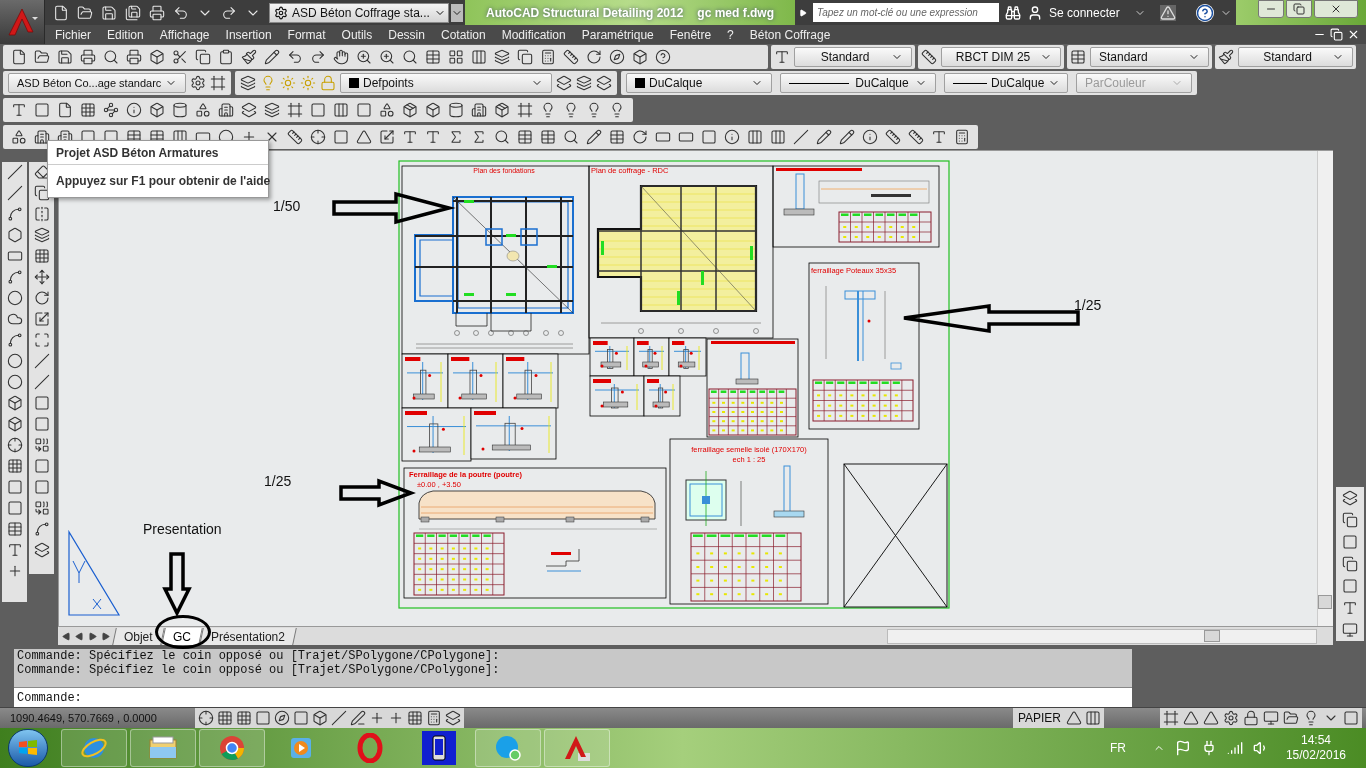 The image size is (1366, 768). I want to click on menu-item: Edition, so click(125, 34).